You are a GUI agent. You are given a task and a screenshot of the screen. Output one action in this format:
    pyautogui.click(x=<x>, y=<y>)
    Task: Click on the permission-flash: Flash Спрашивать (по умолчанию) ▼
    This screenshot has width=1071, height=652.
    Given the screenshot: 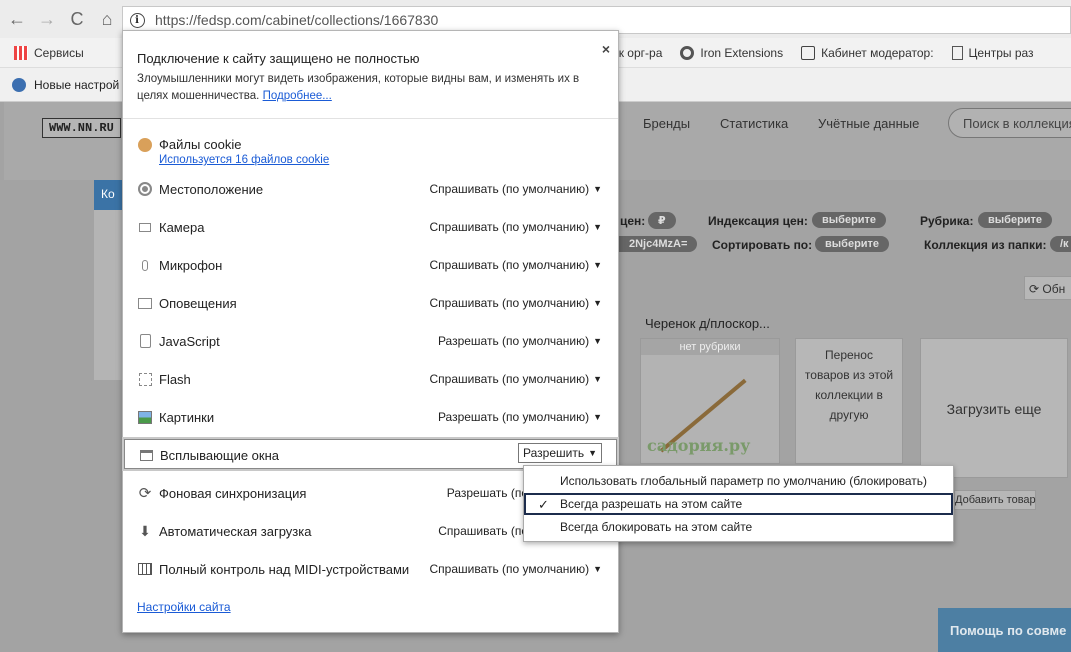 What is the action you would take?
    pyautogui.click(x=370, y=380)
    